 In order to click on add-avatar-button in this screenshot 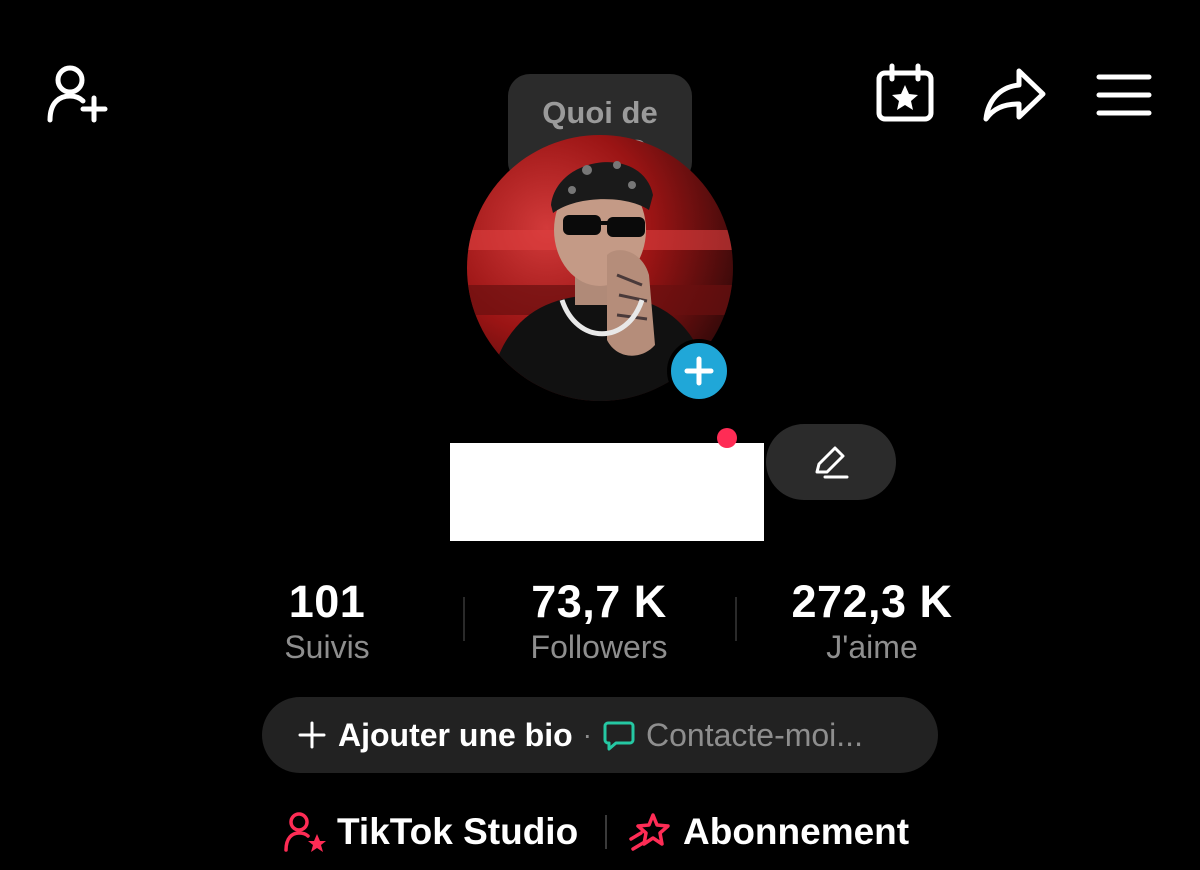, I will do `click(699, 371)`.